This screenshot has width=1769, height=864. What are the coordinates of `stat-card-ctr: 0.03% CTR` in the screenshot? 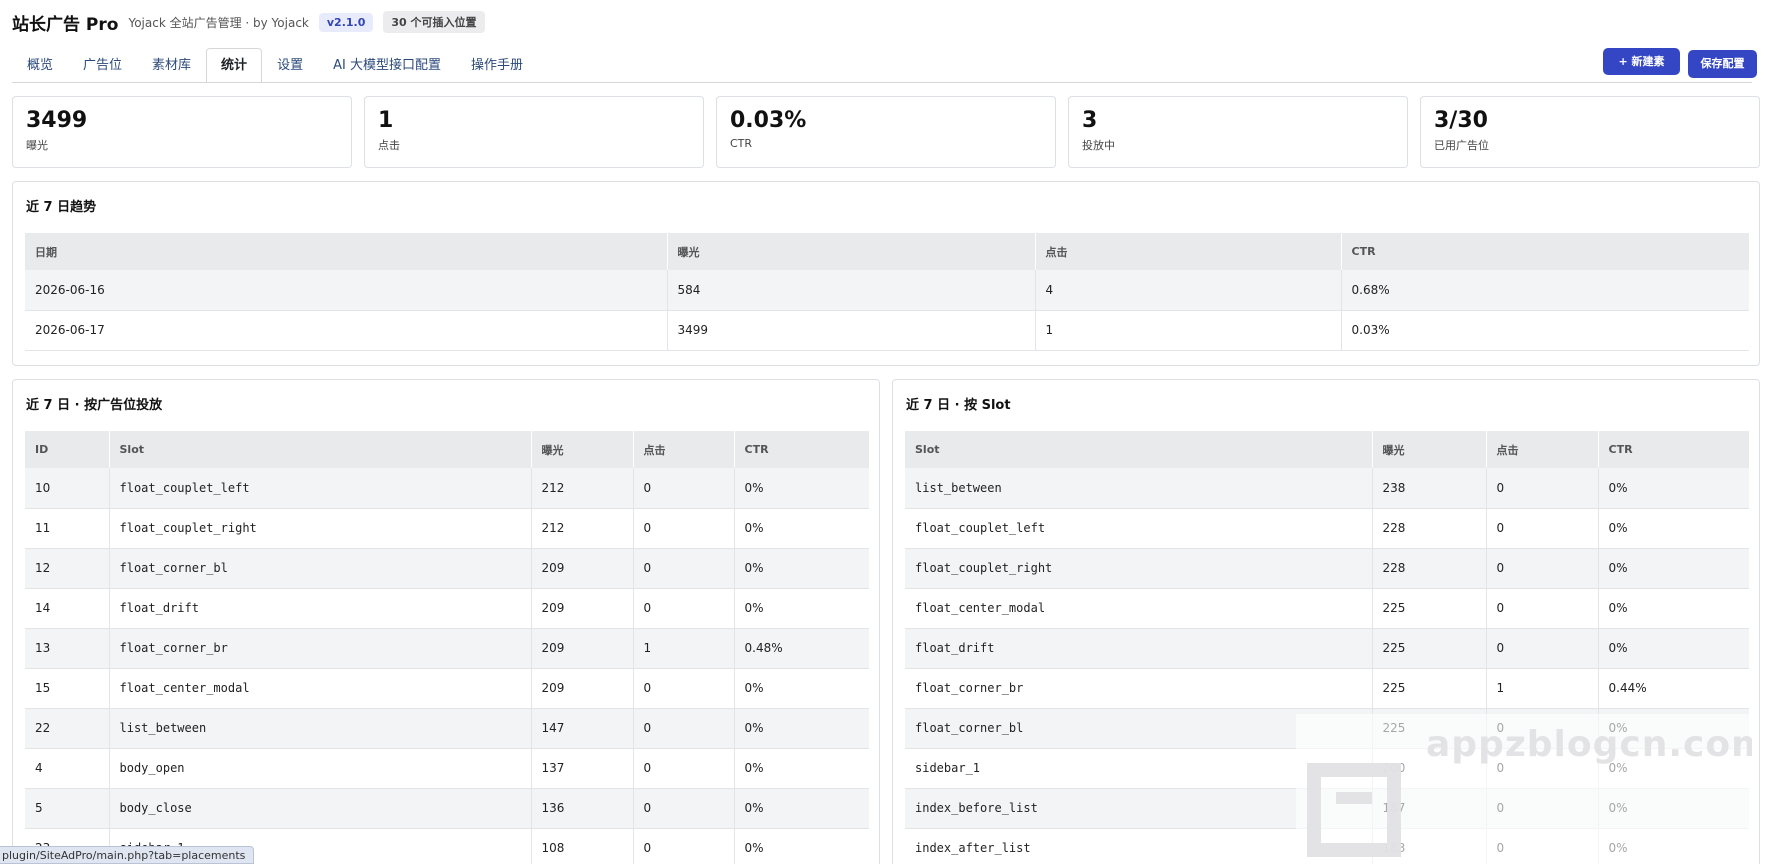 It's located at (886, 132).